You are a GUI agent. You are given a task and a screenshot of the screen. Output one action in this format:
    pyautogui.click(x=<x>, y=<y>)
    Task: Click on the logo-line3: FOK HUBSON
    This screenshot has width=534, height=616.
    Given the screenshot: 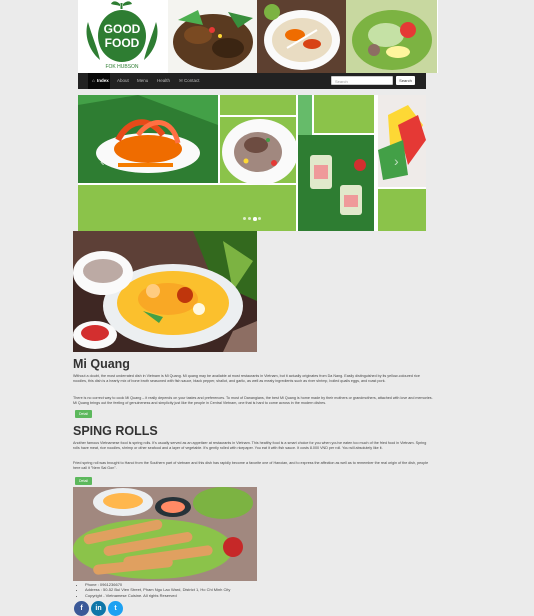 What is the action you would take?
    pyautogui.click(x=121, y=67)
    